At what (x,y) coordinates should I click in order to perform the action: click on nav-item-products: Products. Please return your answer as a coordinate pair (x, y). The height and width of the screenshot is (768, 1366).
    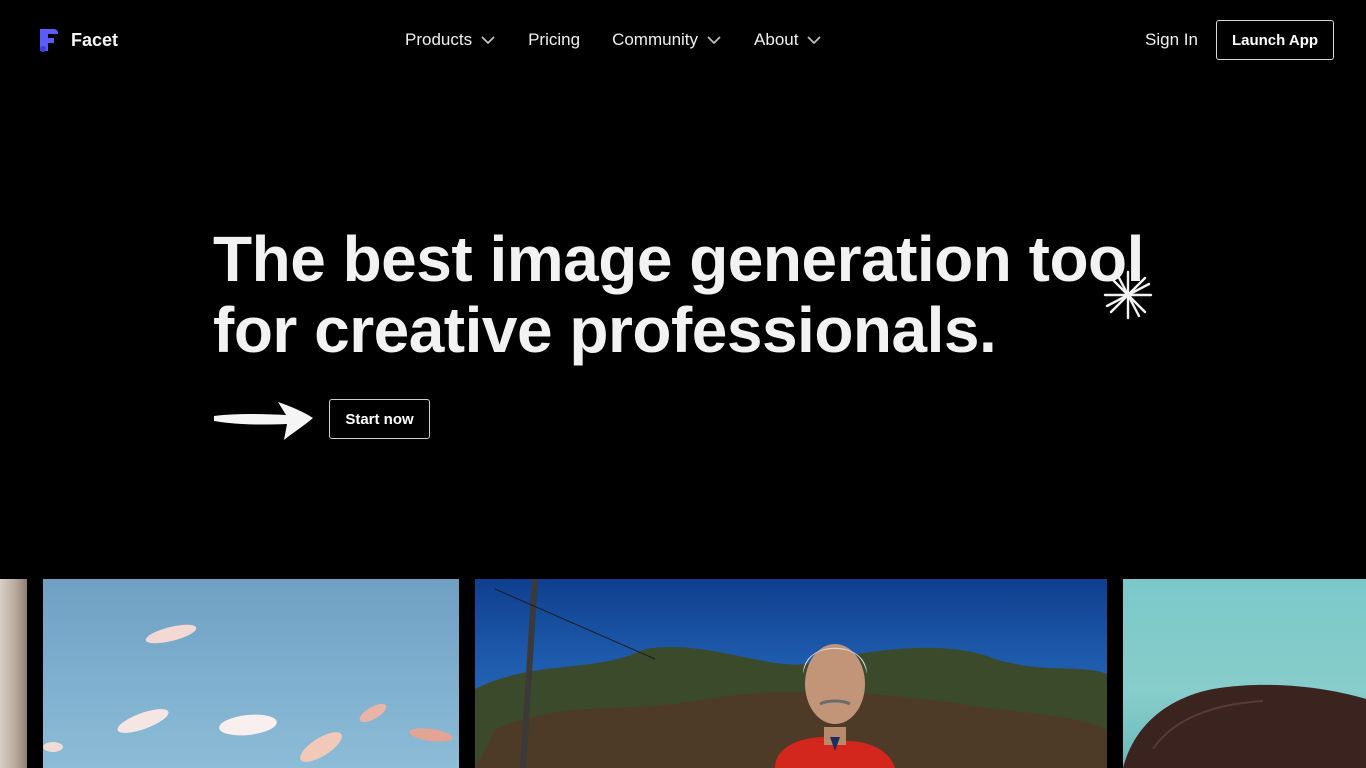
    Looking at the image, I should click on (450, 40).